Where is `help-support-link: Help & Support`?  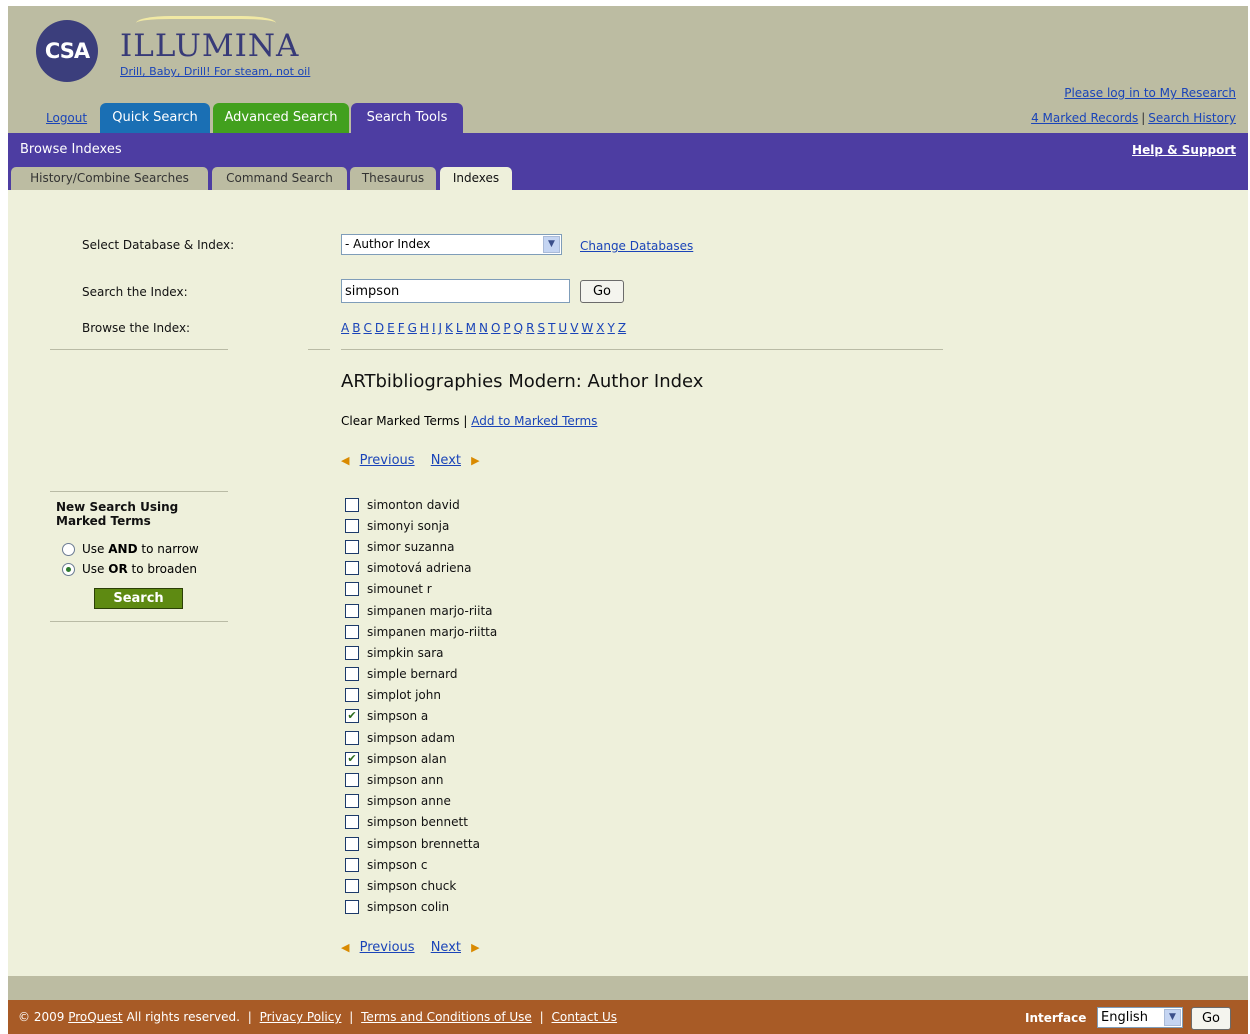
help-support-link: Help & Support is located at coordinates (1184, 150).